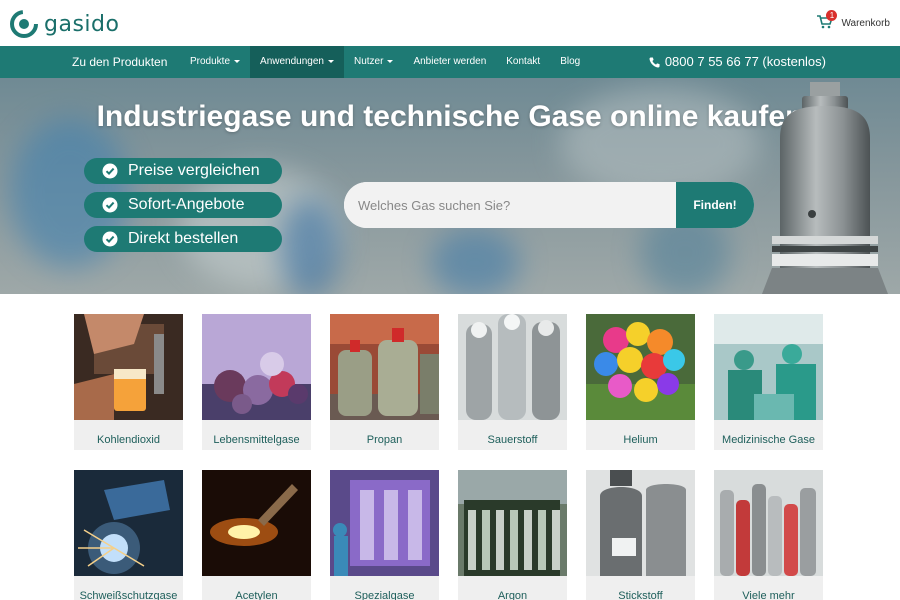  I want to click on category-label: Propan, so click(384, 440).